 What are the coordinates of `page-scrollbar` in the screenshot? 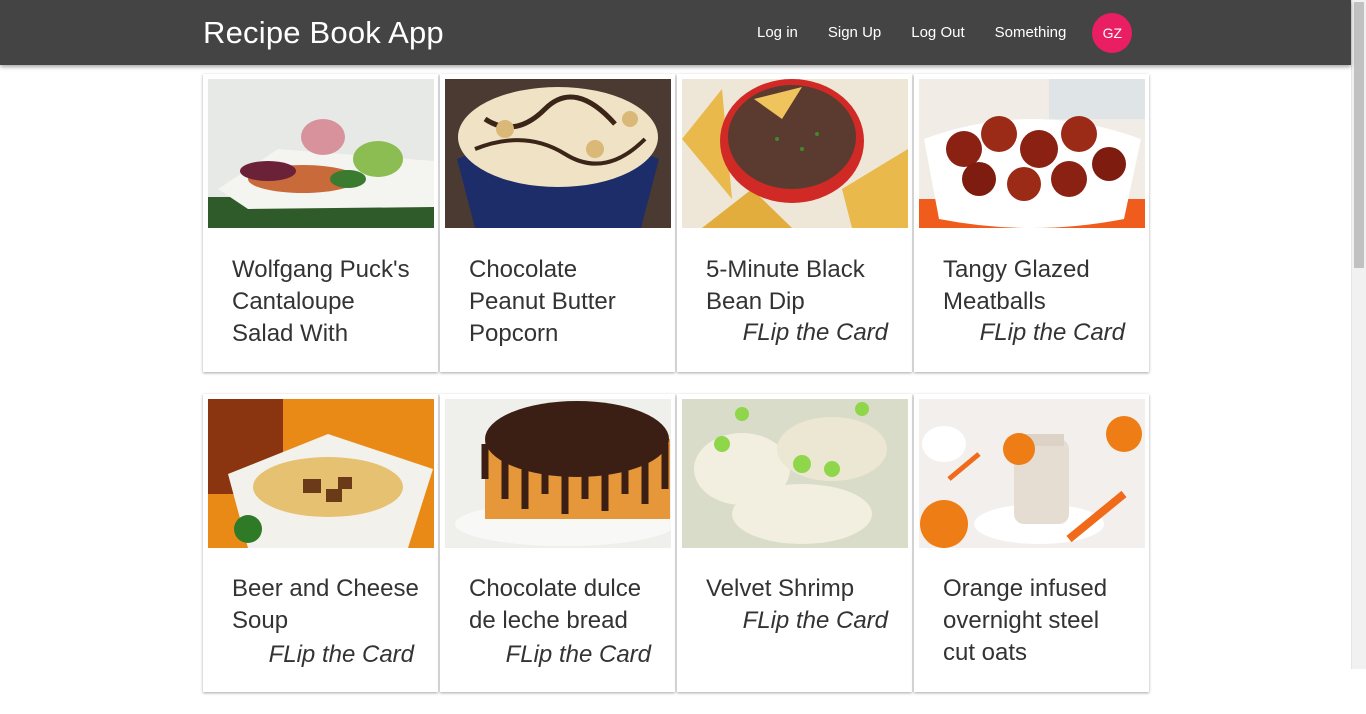 It's located at (1358, 334).